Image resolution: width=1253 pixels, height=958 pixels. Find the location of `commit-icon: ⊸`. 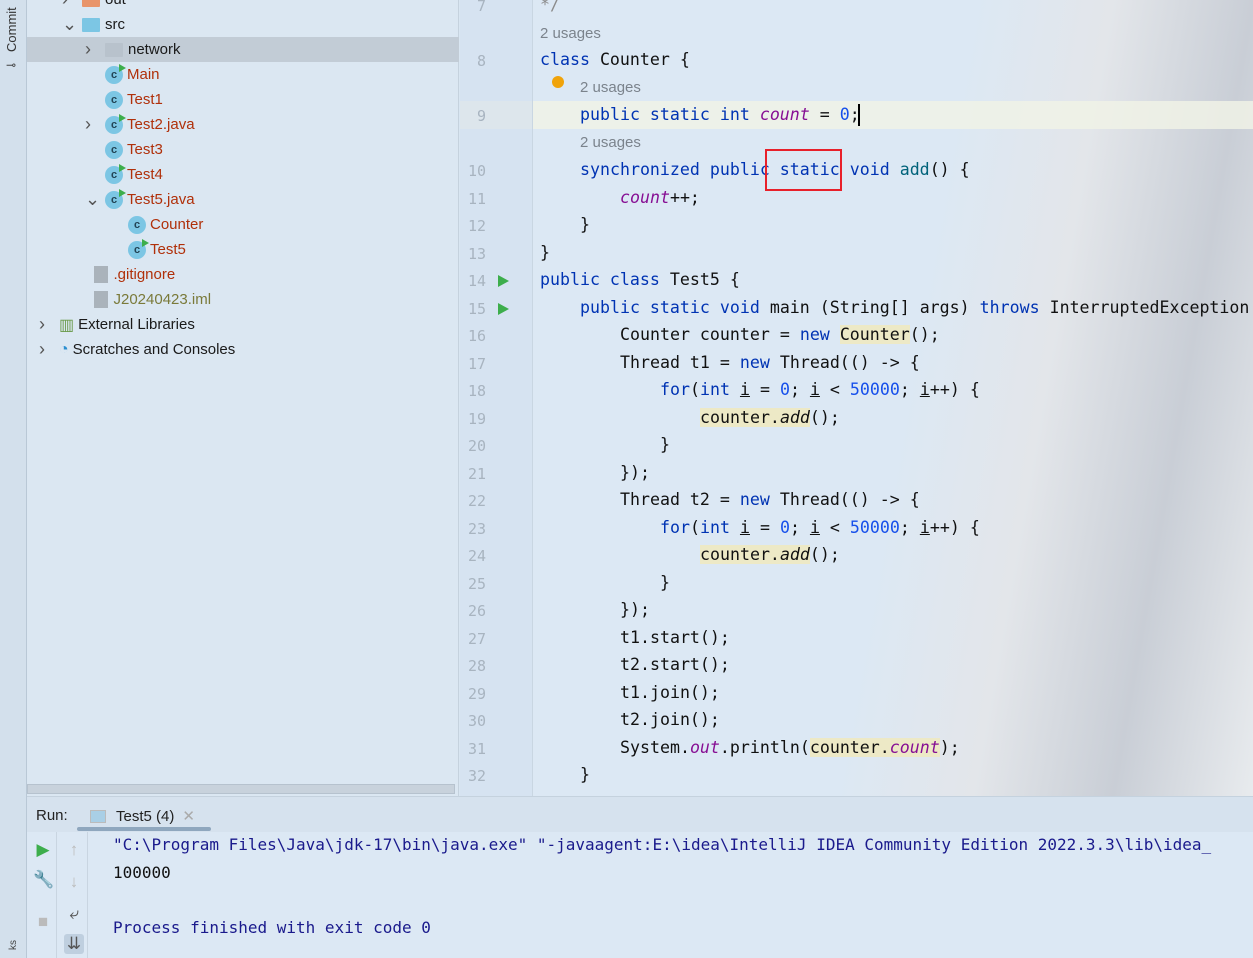

commit-icon: ⊸ is located at coordinates (11, 65).